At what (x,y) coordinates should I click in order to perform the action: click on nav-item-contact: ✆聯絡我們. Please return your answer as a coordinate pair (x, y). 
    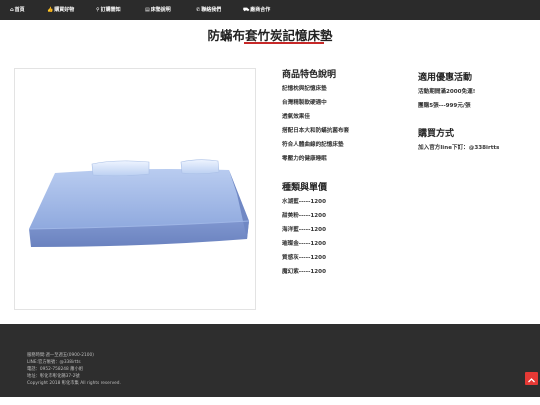
    Looking at the image, I should click on (208, 10).